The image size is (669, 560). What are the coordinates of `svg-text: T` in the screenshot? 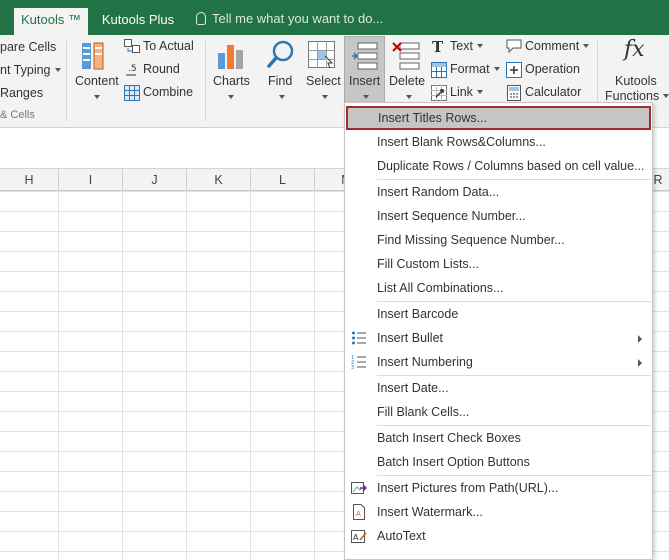 It's located at (438, 46).